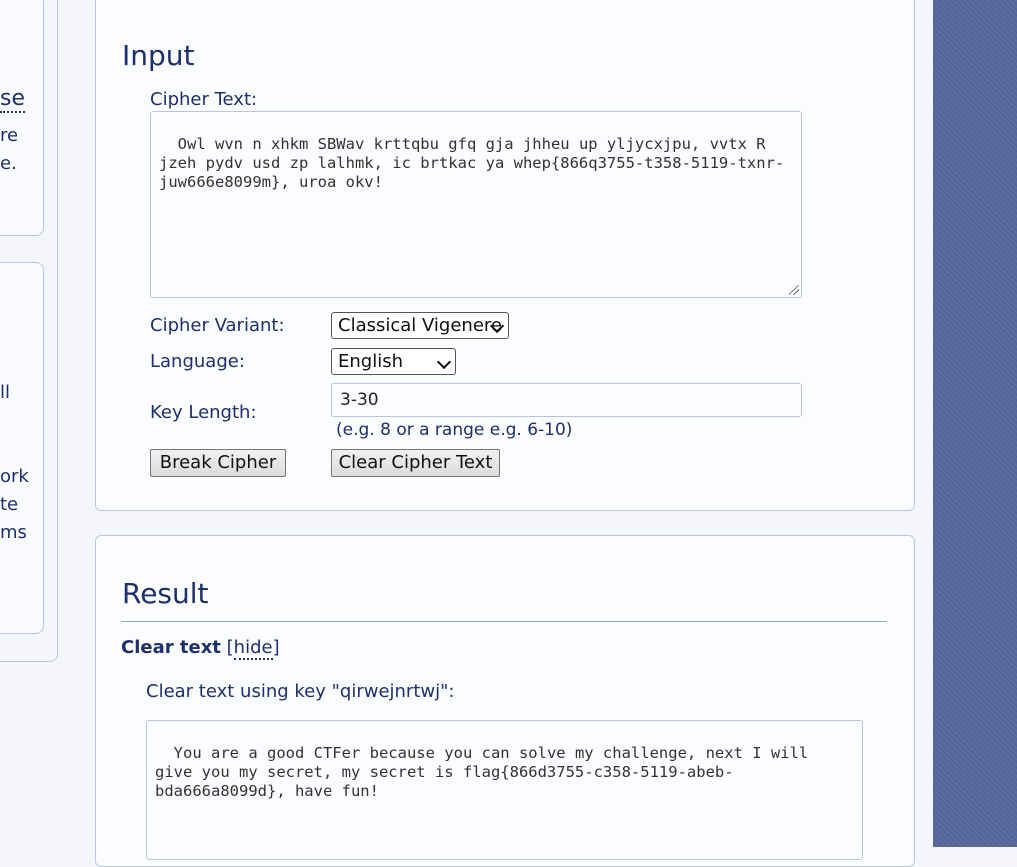 This screenshot has height=867, width=1017. Describe the element at coordinates (203, 412) in the screenshot. I see `key-length-label: Key Length:` at that location.